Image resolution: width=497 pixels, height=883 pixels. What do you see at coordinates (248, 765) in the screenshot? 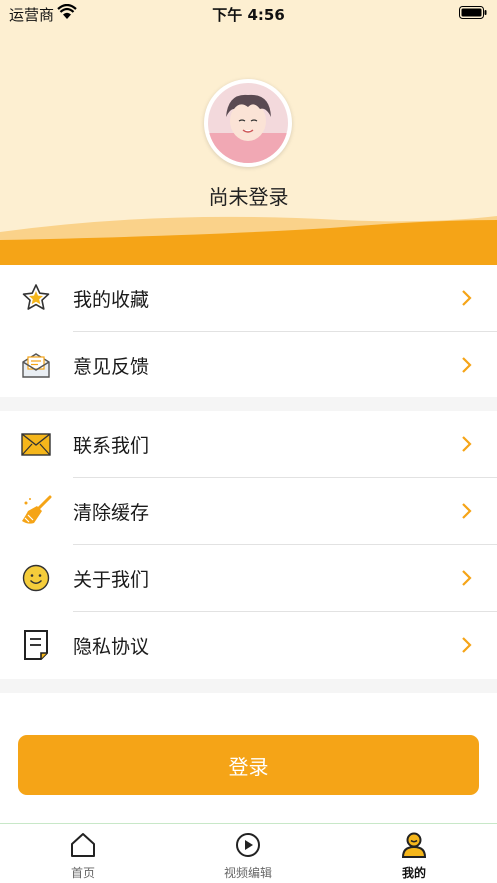
I see `login-button: 登录` at bounding box center [248, 765].